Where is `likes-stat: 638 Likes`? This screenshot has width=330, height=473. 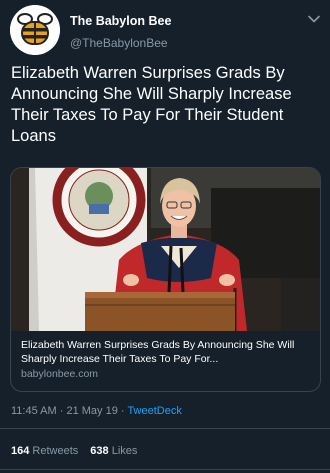 likes-stat: 638 Likes is located at coordinates (113, 451).